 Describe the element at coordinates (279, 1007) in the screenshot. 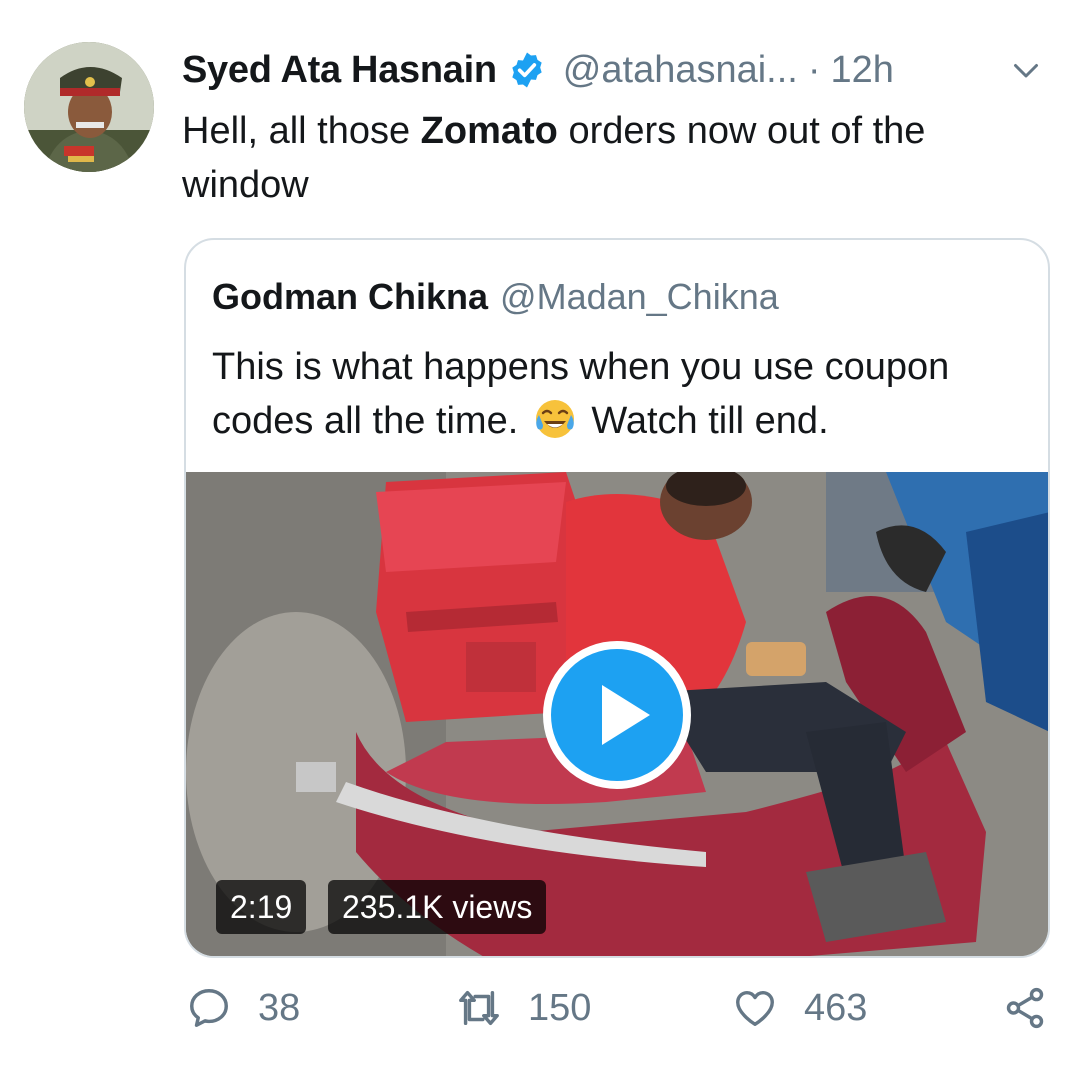

I see `reply-count: 38` at that location.